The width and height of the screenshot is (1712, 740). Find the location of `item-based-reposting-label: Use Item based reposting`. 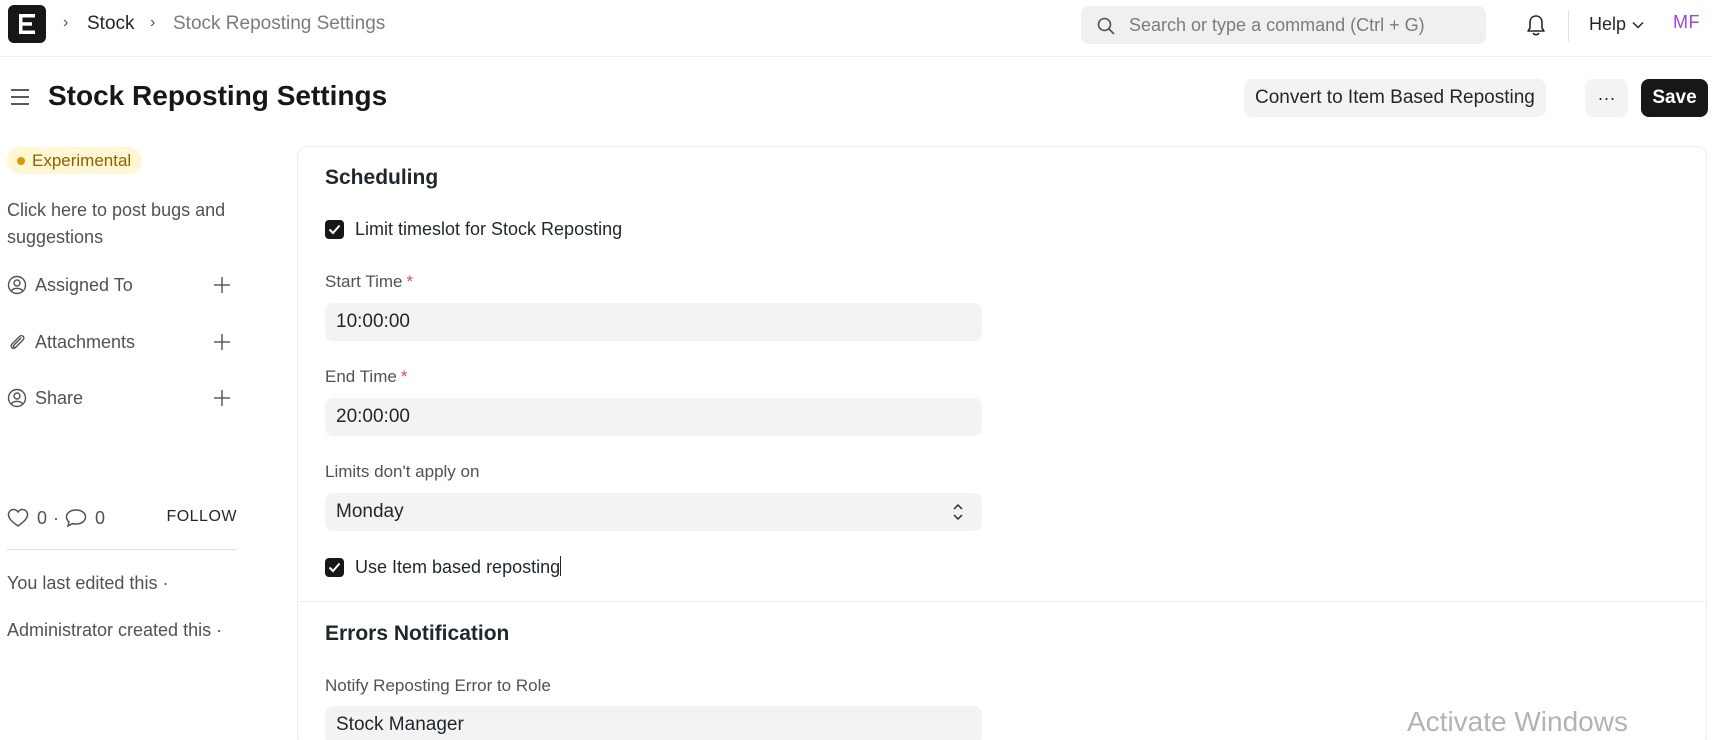

item-based-reposting-label: Use Item based reposting is located at coordinates (458, 567).